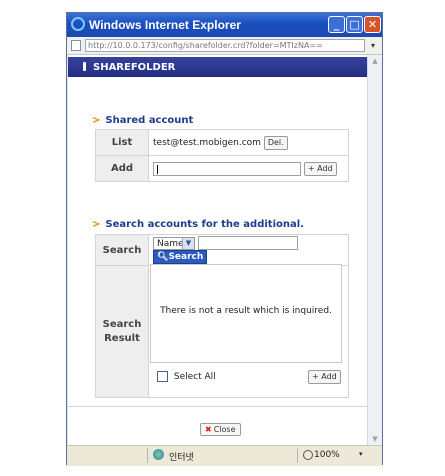 This screenshot has height=476, width=445. Describe the element at coordinates (375, 439) in the screenshot. I see `scroll-down-icon: ▼` at that location.